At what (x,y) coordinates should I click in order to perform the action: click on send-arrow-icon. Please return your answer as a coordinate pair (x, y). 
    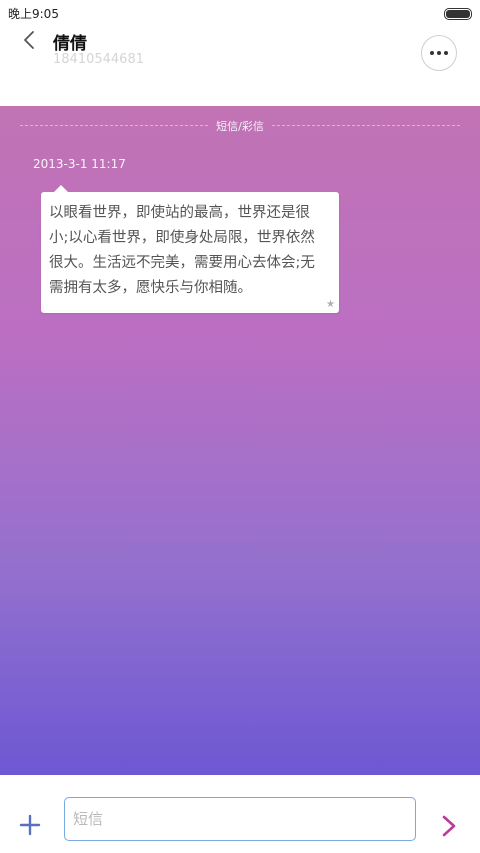
    Looking at the image, I should click on (449, 826).